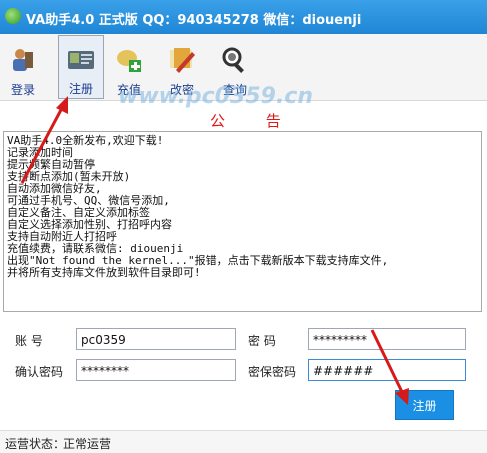 This screenshot has width=487, height=453. What do you see at coordinates (389, 367) in the screenshot?
I see `arrow-to-register-button` at bounding box center [389, 367].